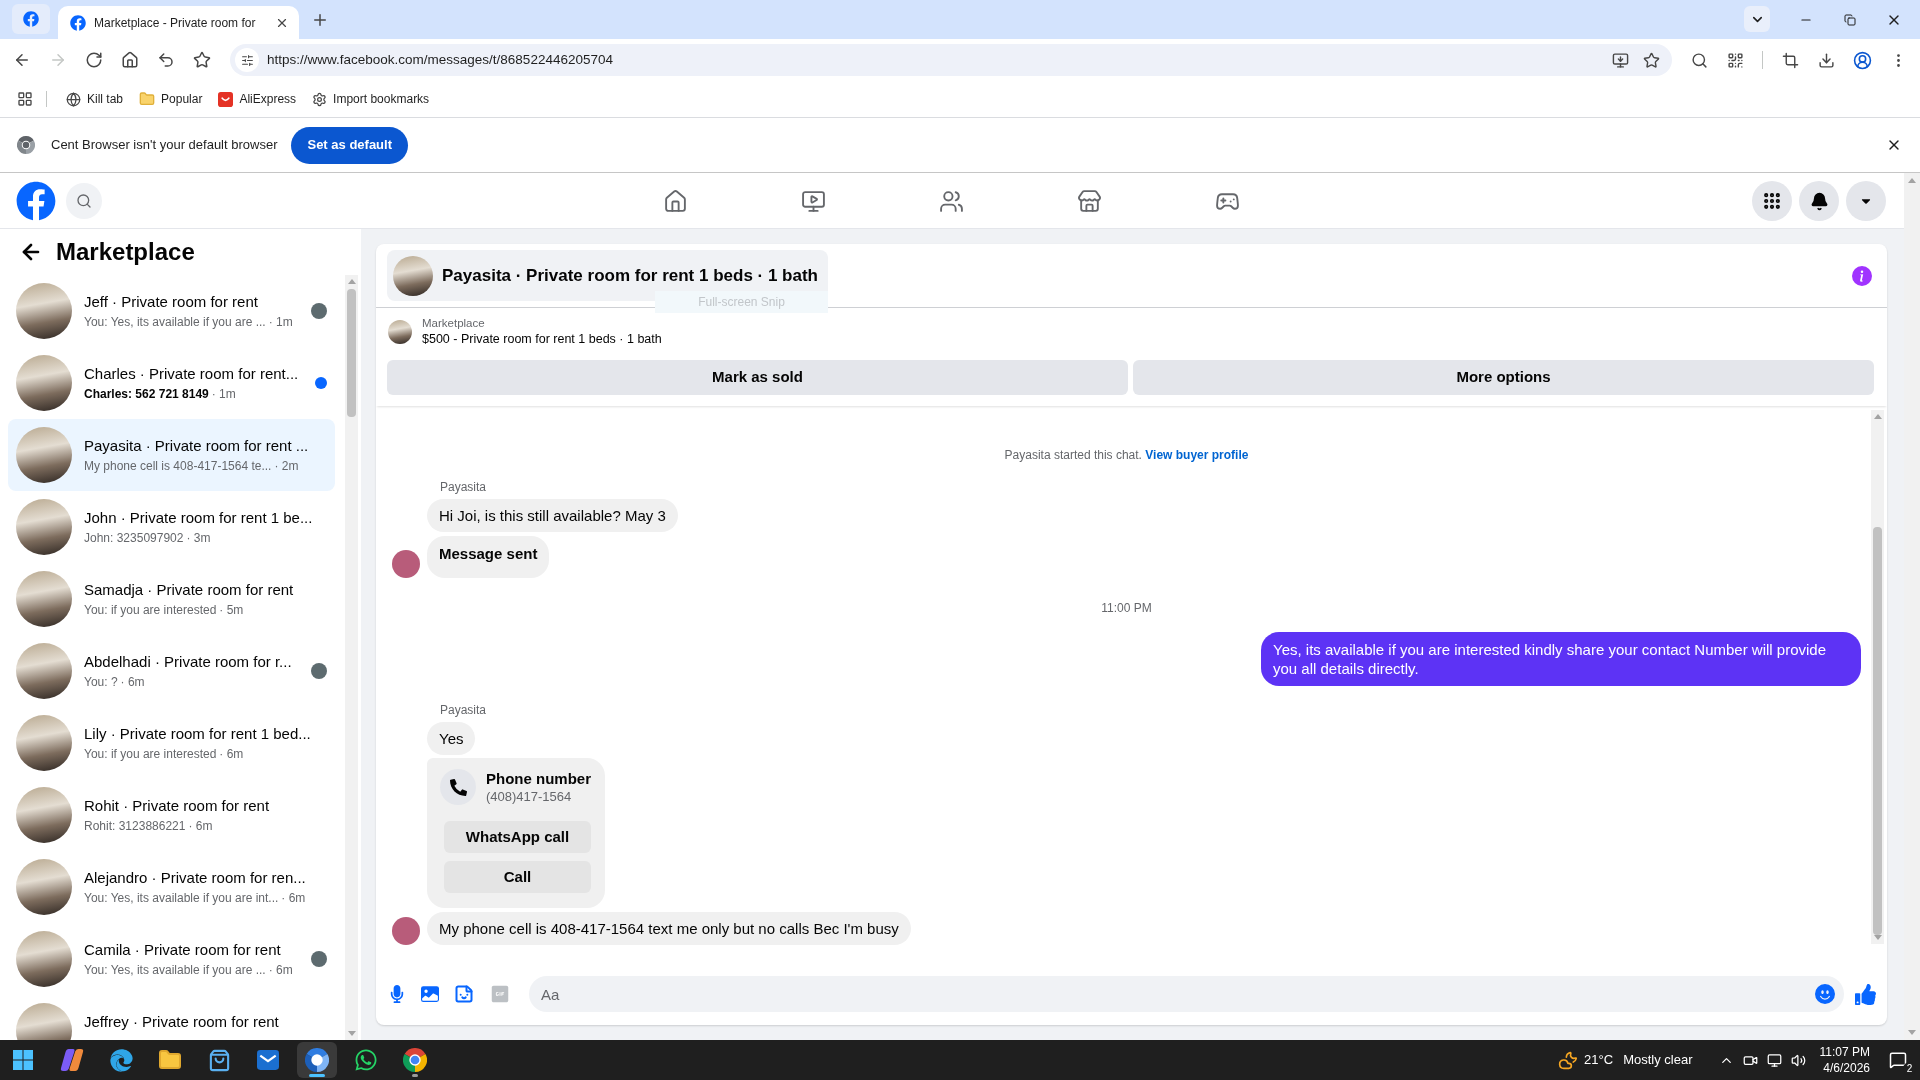 This screenshot has width=1920, height=1080. What do you see at coordinates (607, 275) in the screenshot?
I see `chat-title-button: Payasita · Private room for rent 1 beds · 1 bath` at bounding box center [607, 275].